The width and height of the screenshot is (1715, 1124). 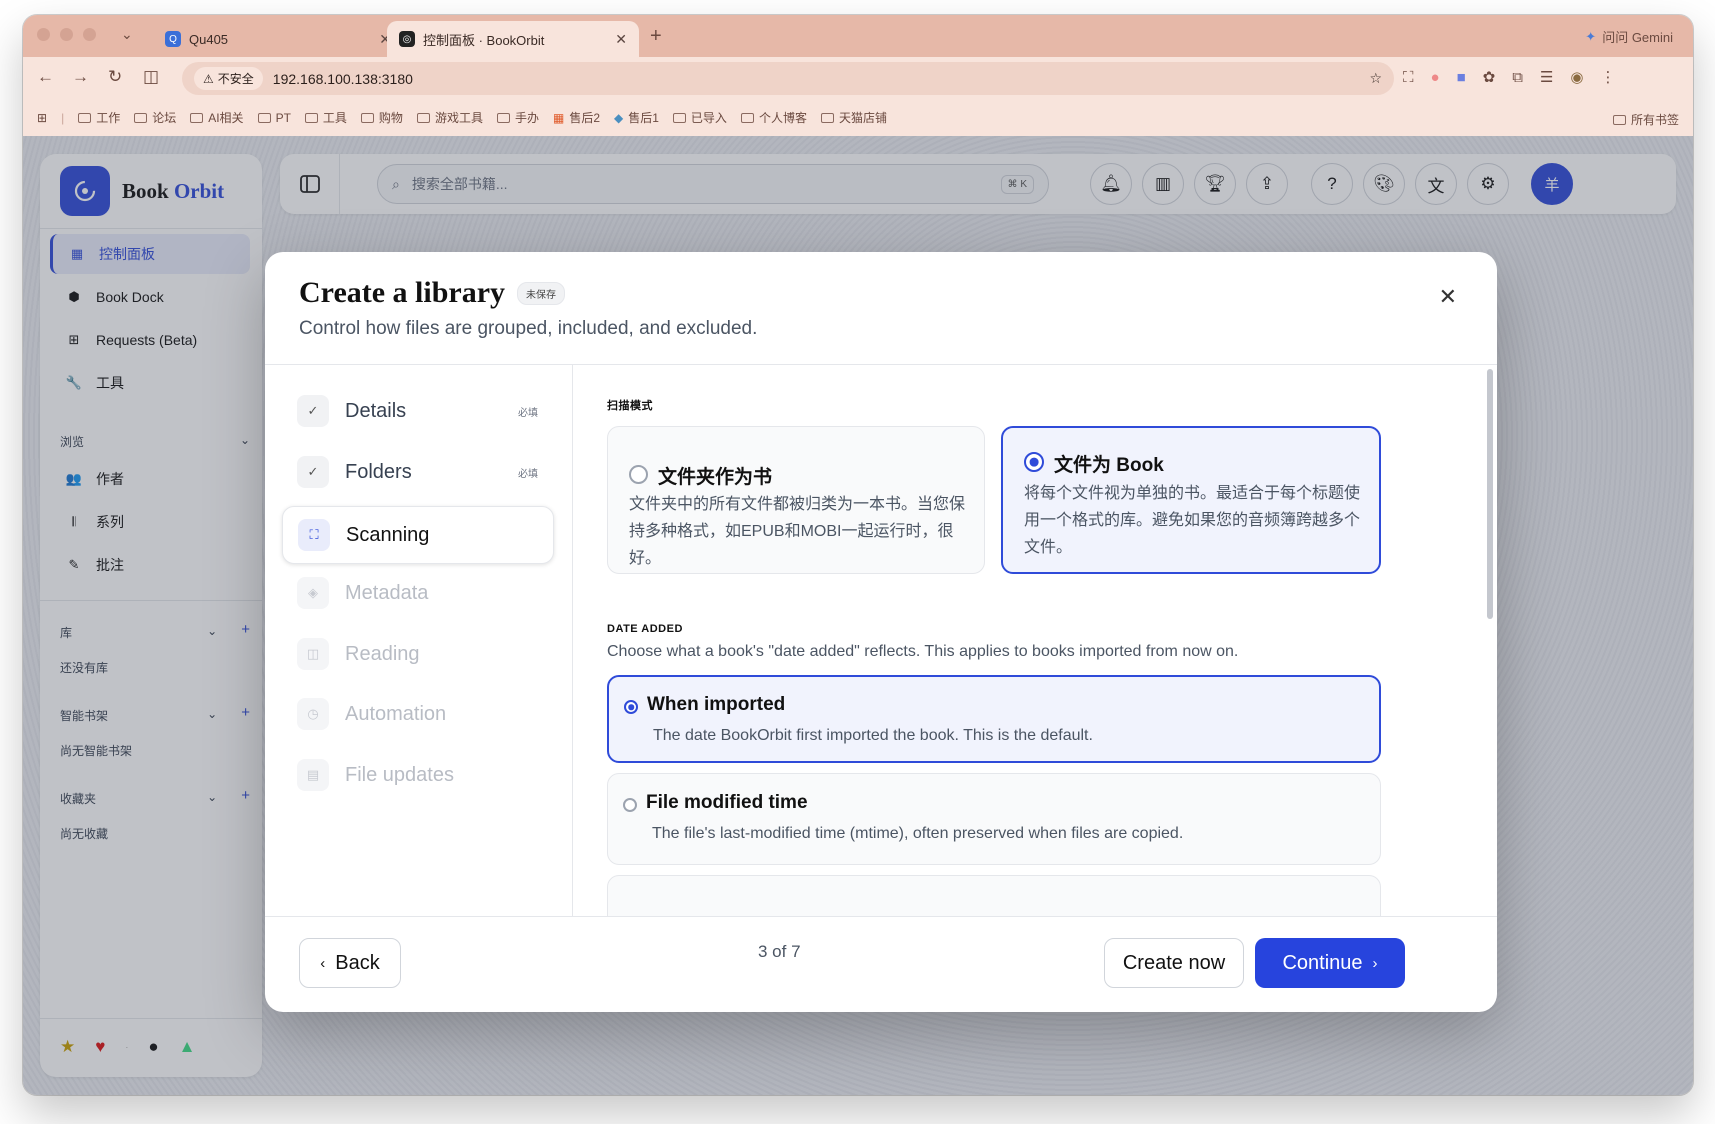 I want to click on profile-avatar-icon: ◉, so click(x=1576, y=77).